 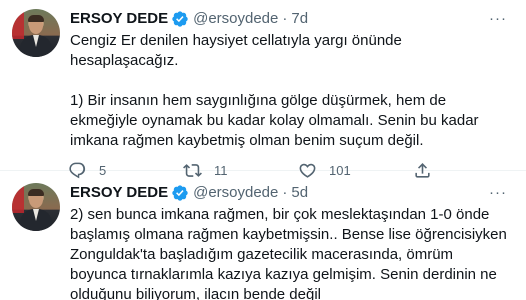 I want to click on timestamp: 7d, so click(x=299, y=19).